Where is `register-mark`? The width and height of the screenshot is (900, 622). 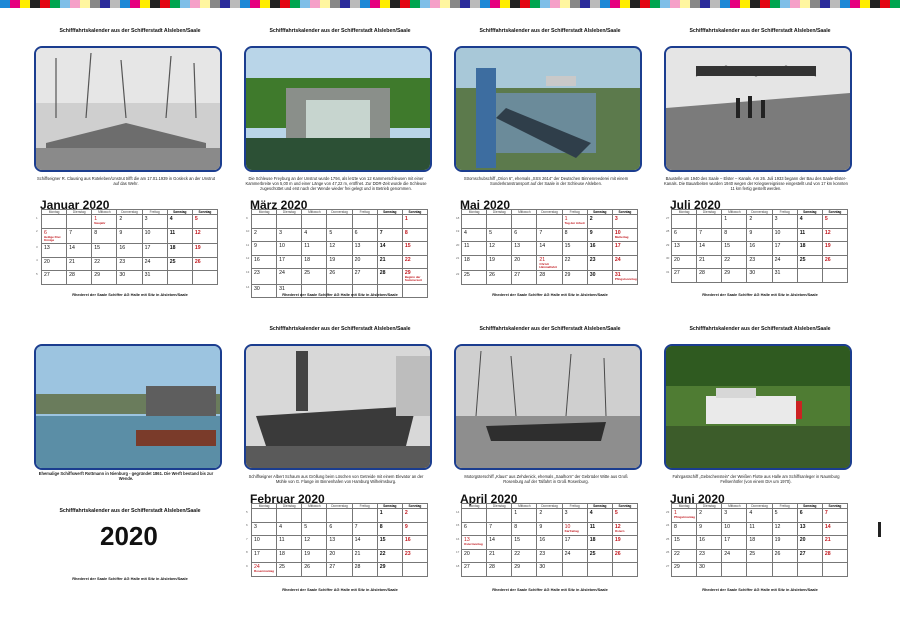 register-mark is located at coordinates (879, 529).